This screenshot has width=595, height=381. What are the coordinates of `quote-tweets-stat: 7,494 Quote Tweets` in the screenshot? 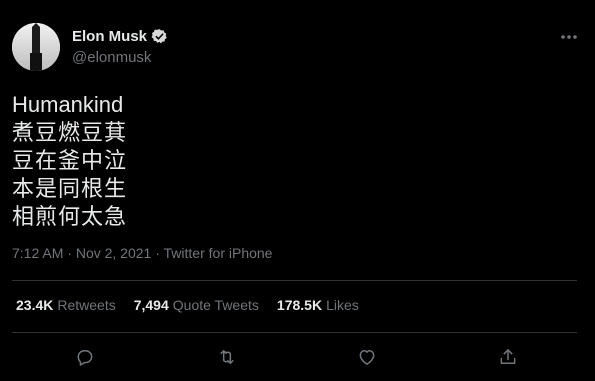 It's located at (196, 305).